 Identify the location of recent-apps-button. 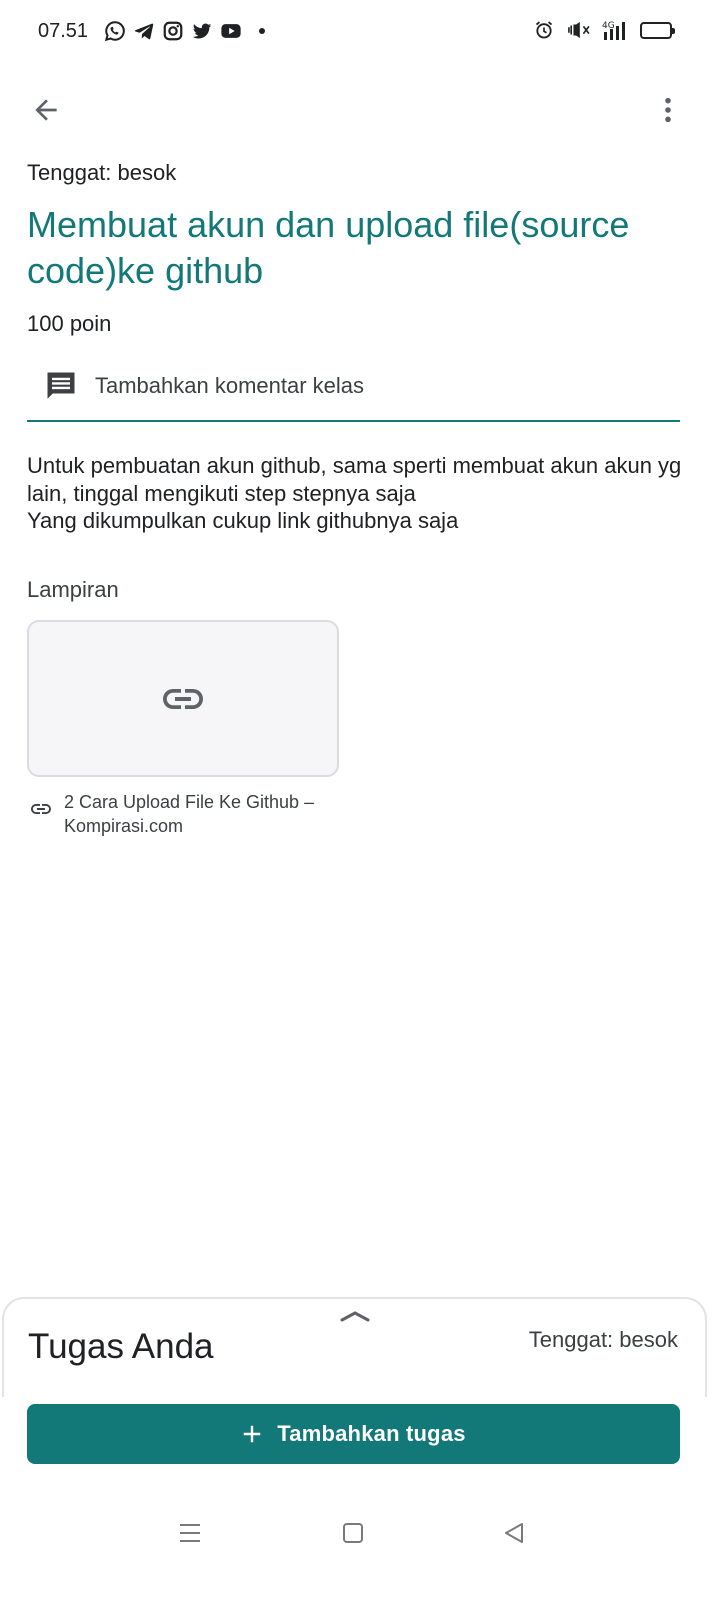
(190, 1533).